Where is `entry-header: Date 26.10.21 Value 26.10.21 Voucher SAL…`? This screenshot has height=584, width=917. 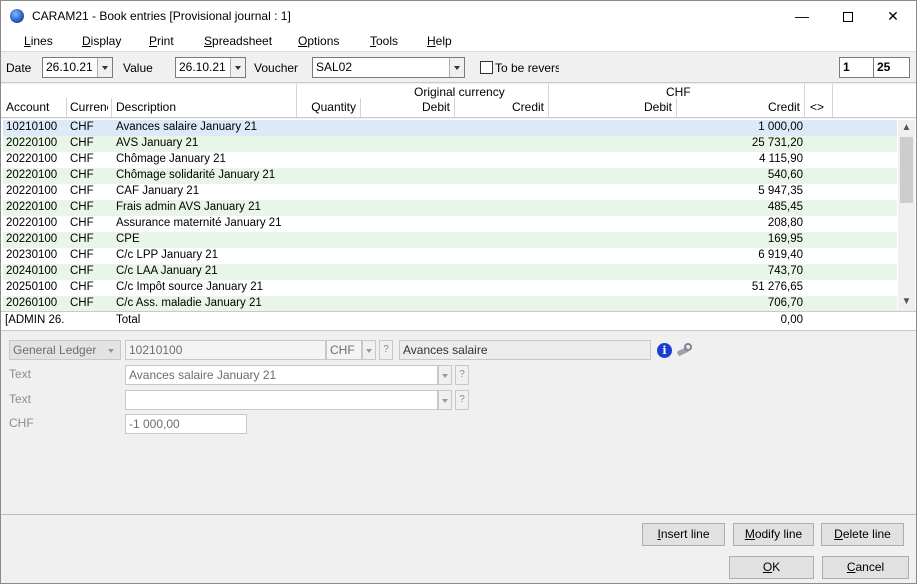 entry-header: Date 26.10.21 Value 26.10.21 Voucher SAL… is located at coordinates (458, 68).